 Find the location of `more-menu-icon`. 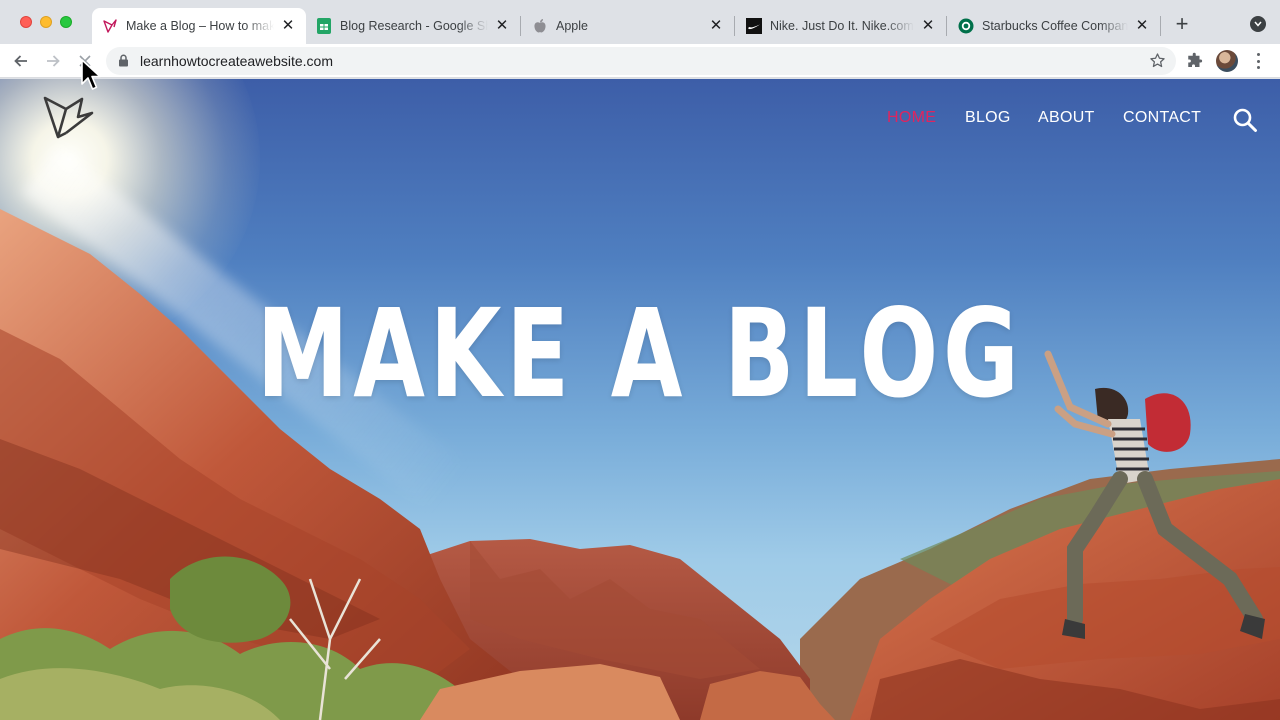

more-menu-icon is located at coordinates (1258, 61).